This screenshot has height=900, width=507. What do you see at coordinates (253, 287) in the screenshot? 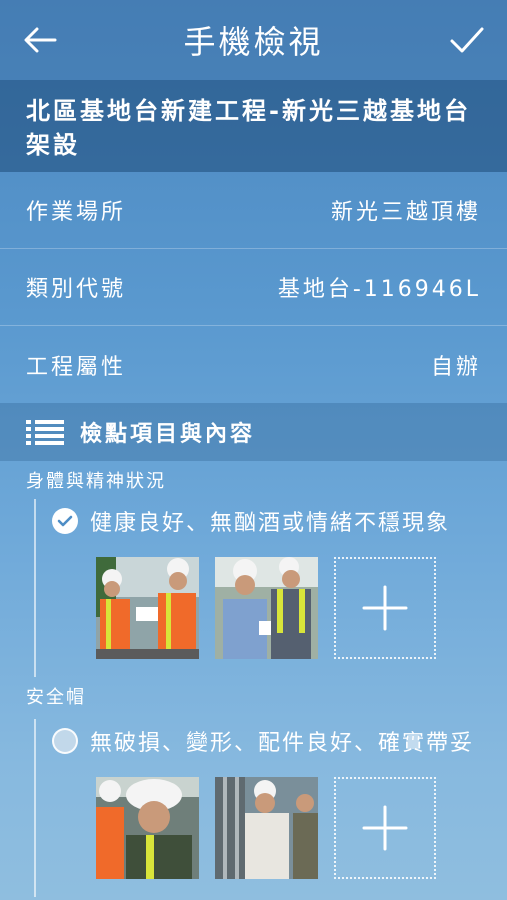
I see `info-row-category-code: 類別代號 基地台-116946L` at bounding box center [253, 287].